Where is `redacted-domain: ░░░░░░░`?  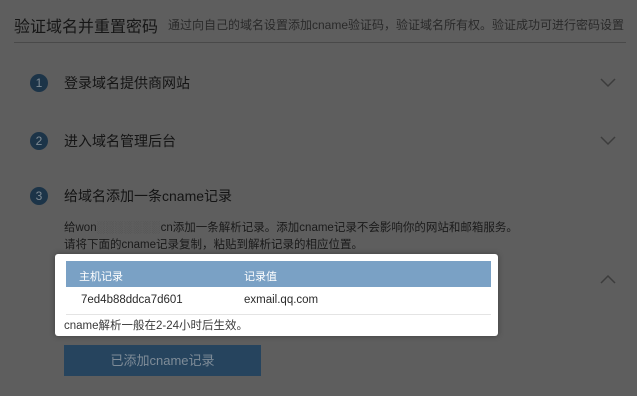 redacted-domain: ░░░░░░░ is located at coordinates (128, 228).